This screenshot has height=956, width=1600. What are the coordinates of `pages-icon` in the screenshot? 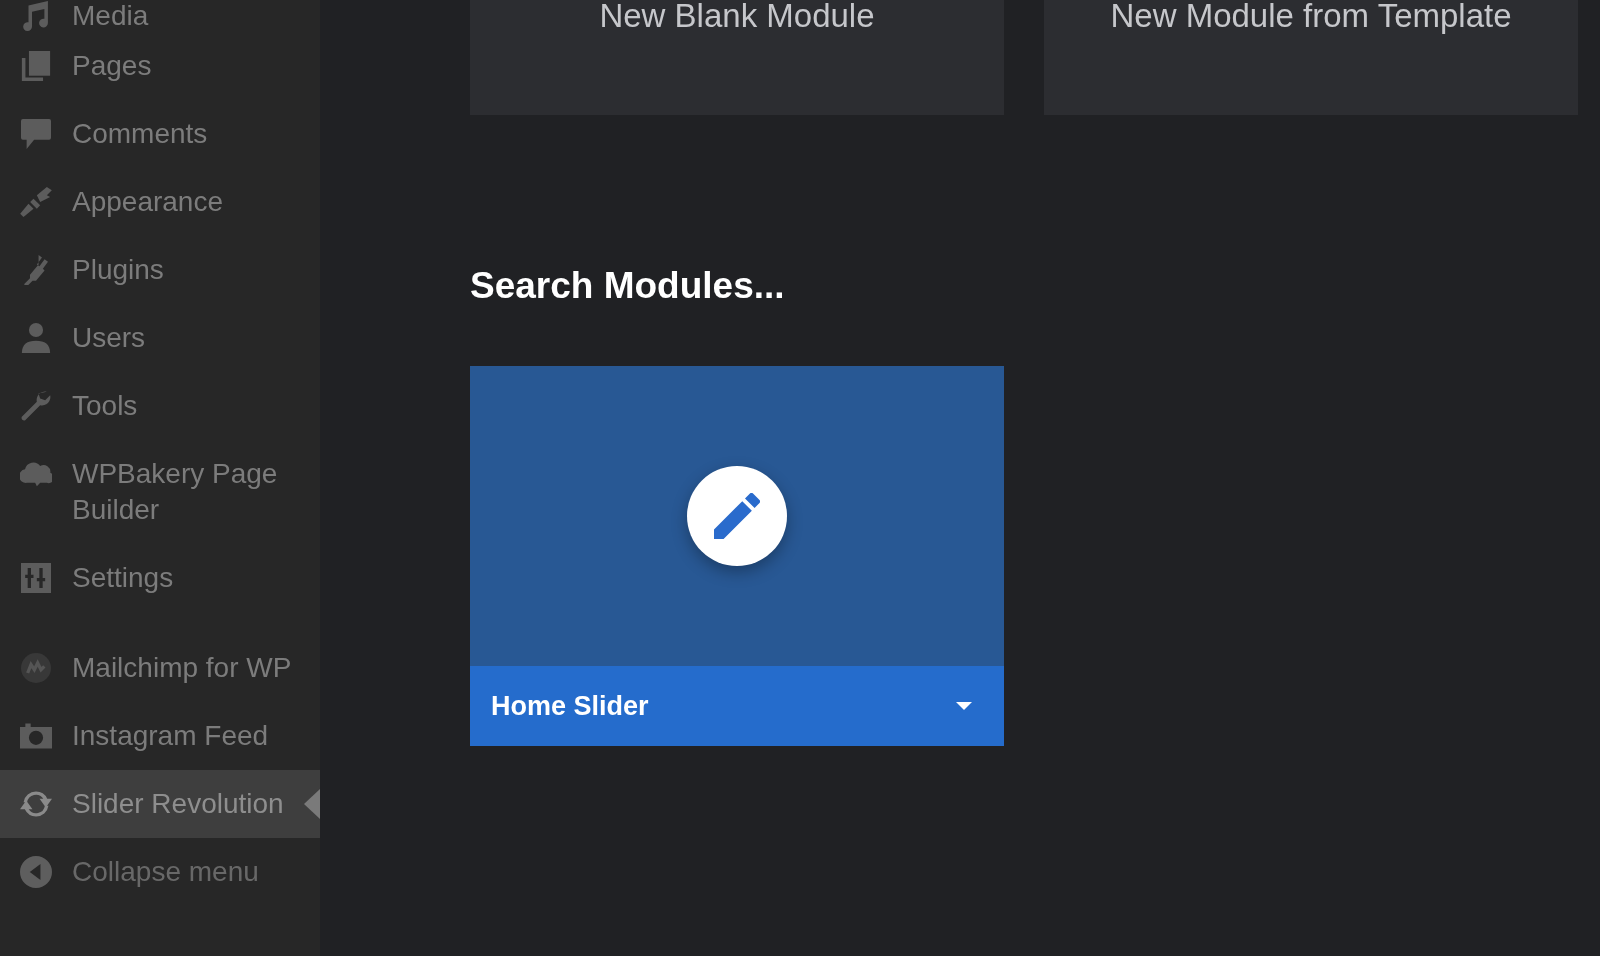 It's located at (36, 66).